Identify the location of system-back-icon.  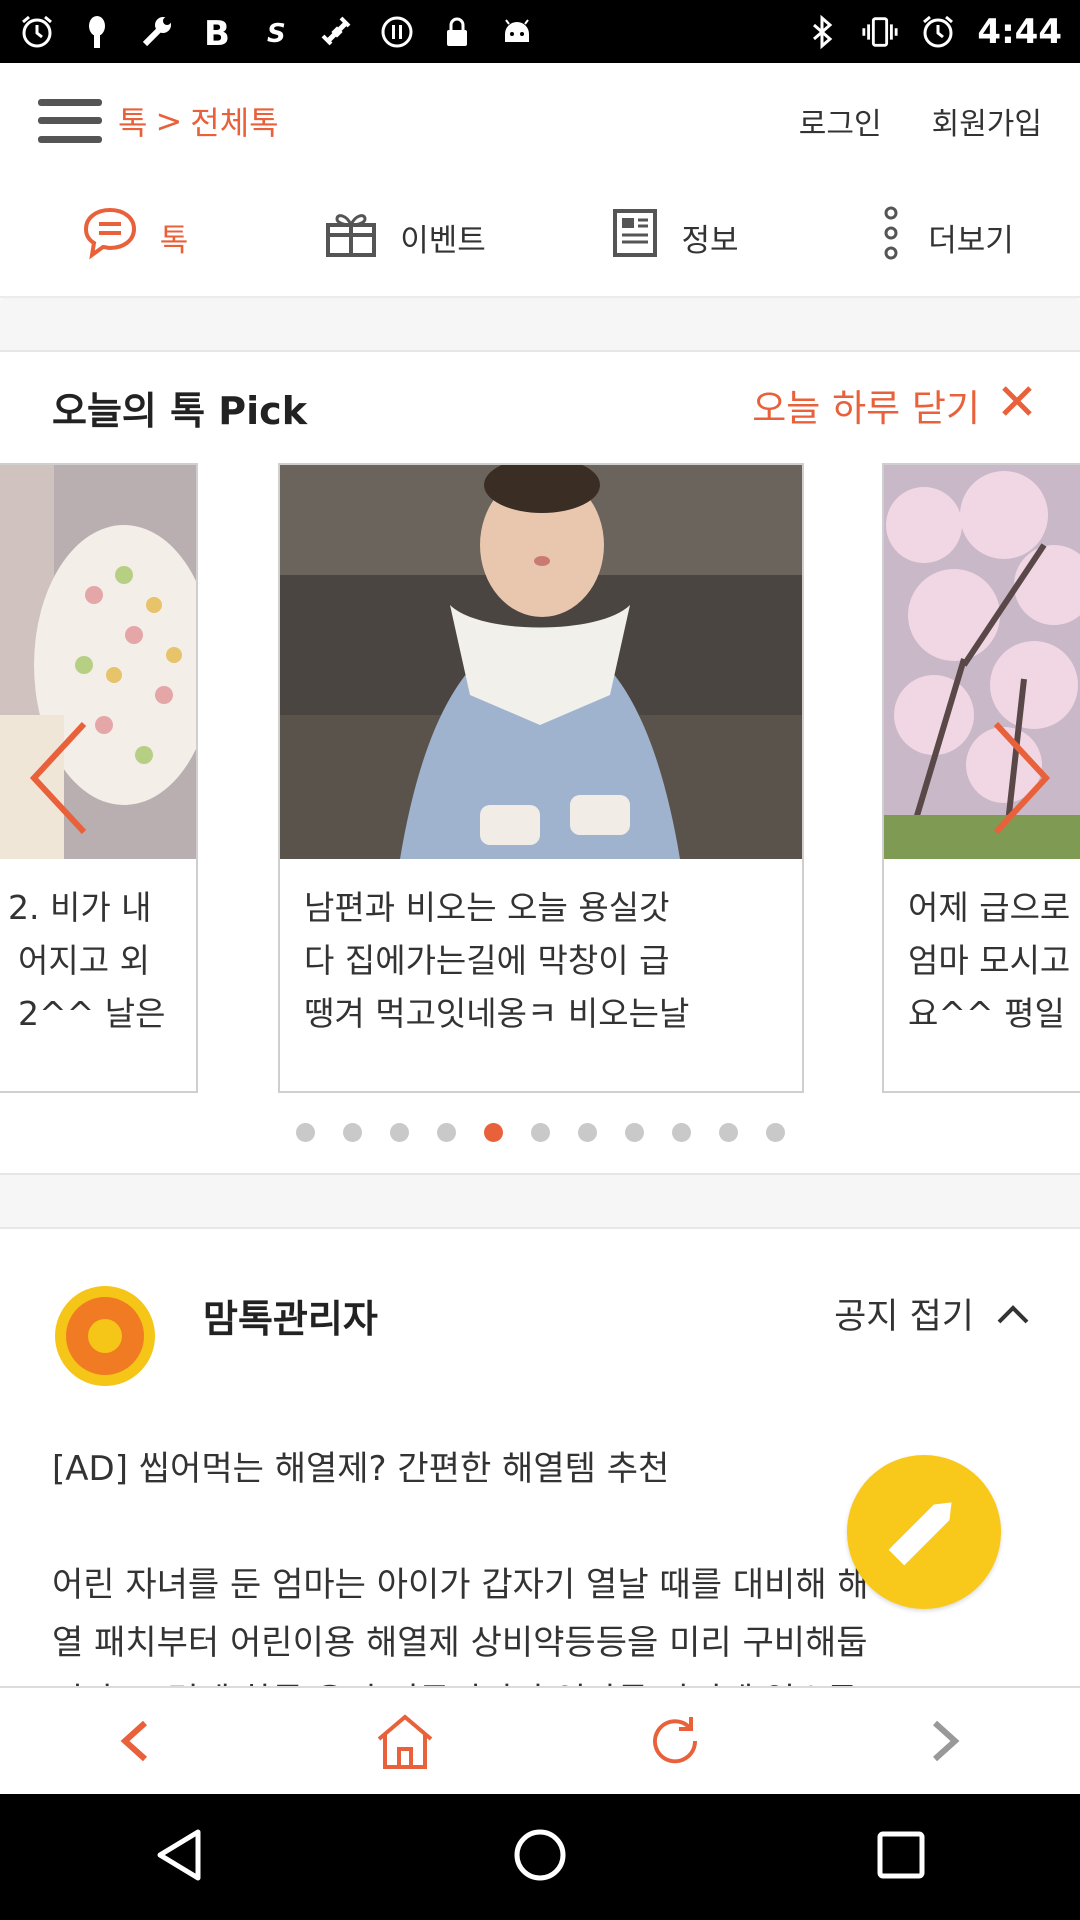
(179, 1857).